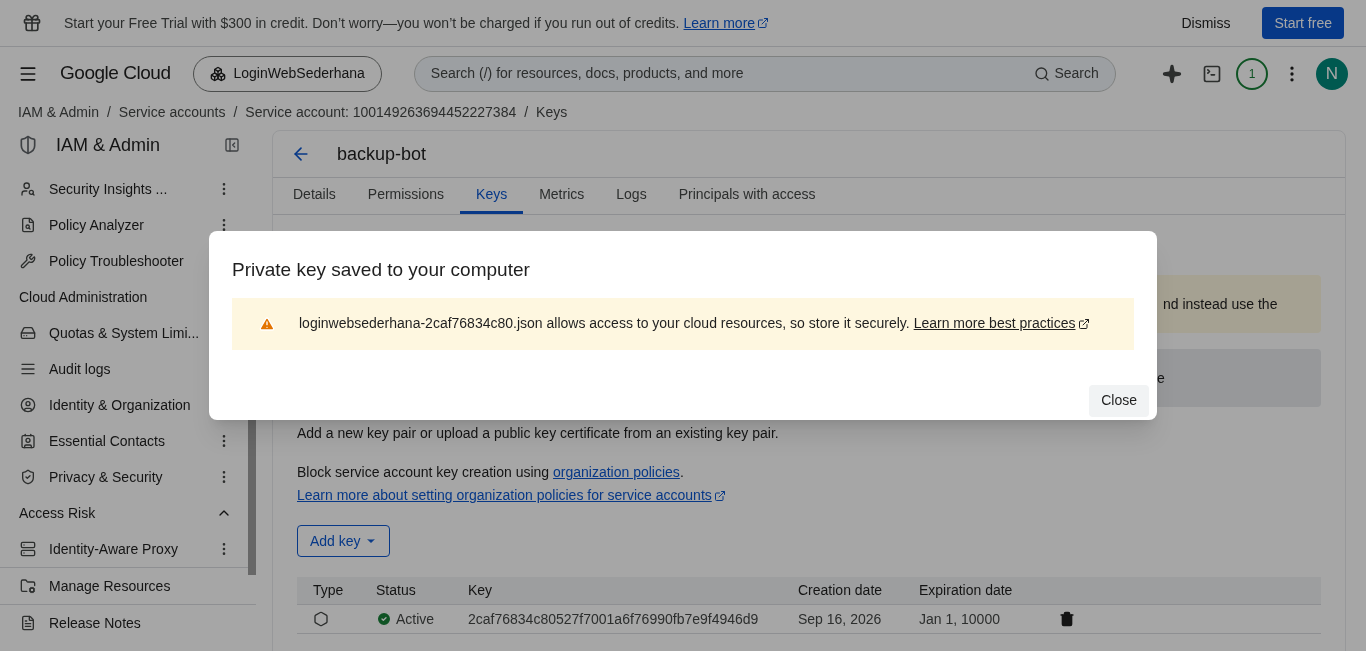  Describe the element at coordinates (1001, 323) in the screenshot. I see `best-practices-link: Learn more best practices` at that location.